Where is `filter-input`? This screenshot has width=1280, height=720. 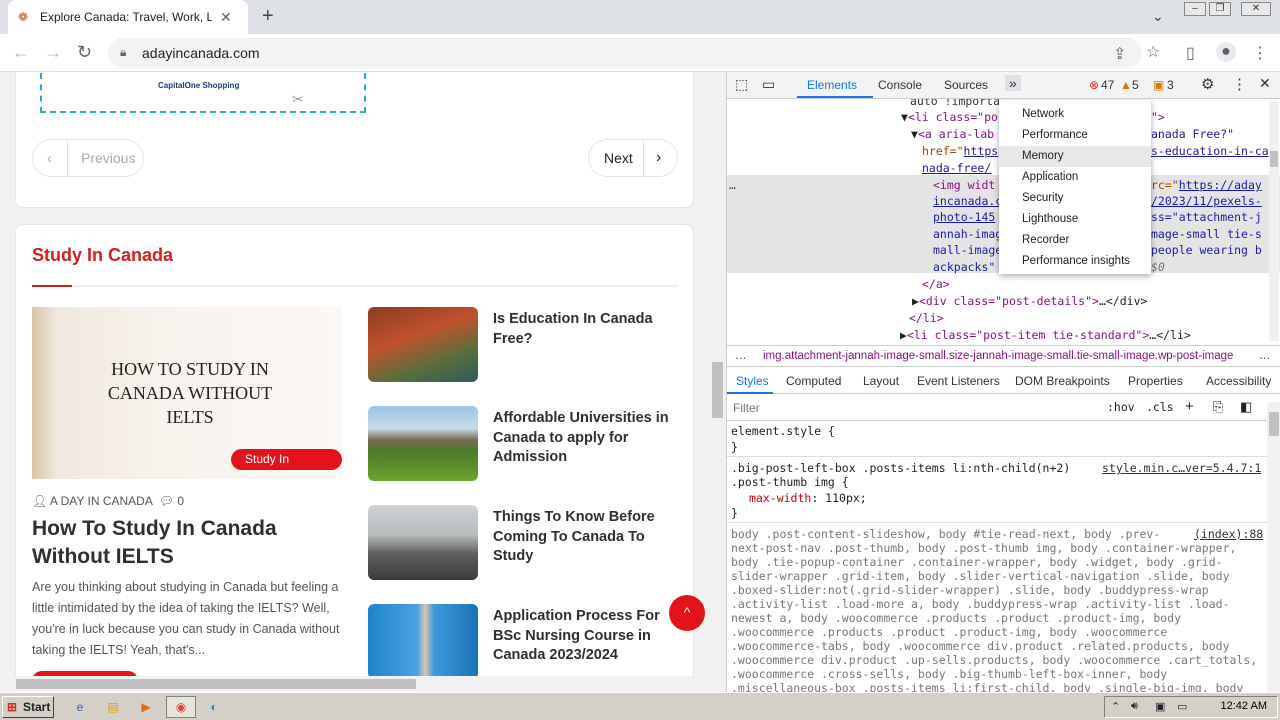 filter-input is located at coordinates (913, 408).